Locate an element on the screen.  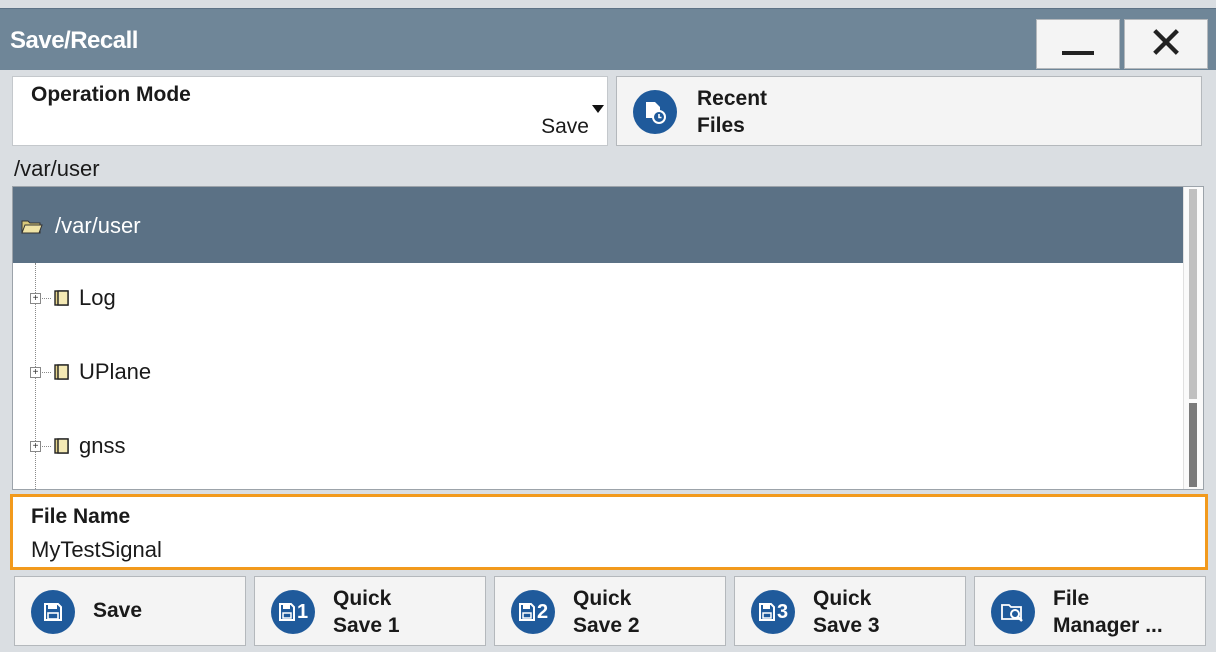
dropdown-arrow-icon is located at coordinates (598, 109).